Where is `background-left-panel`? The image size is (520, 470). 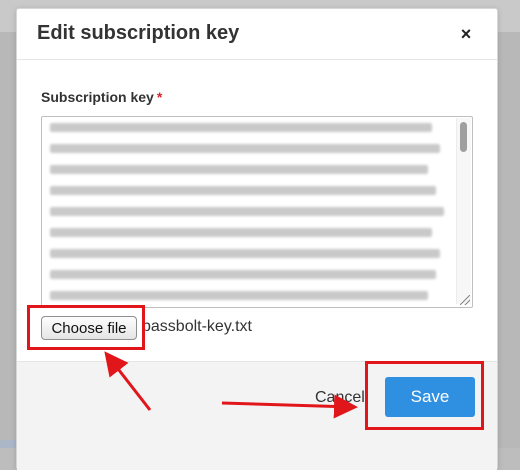 background-left-panel is located at coordinates (8, 240).